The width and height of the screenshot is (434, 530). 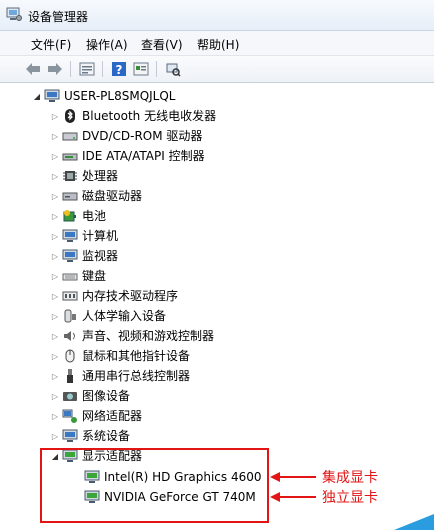 I want to click on menu-bar: 文件(F) 操作(A) 查看(V) 帮助(H), so click(x=217, y=43).